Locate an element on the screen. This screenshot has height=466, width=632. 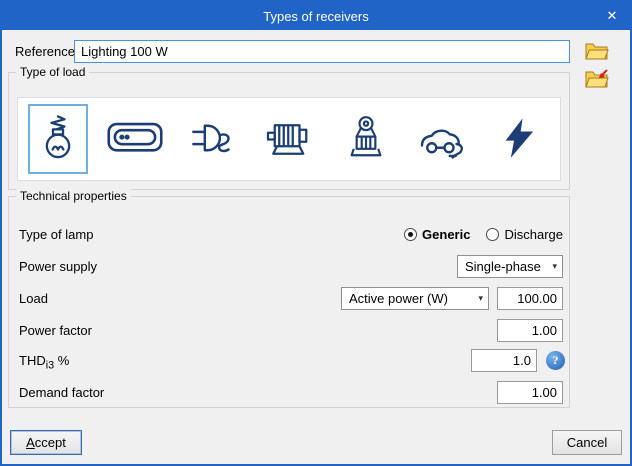
incandescent-lamp-icon is located at coordinates (58, 139).